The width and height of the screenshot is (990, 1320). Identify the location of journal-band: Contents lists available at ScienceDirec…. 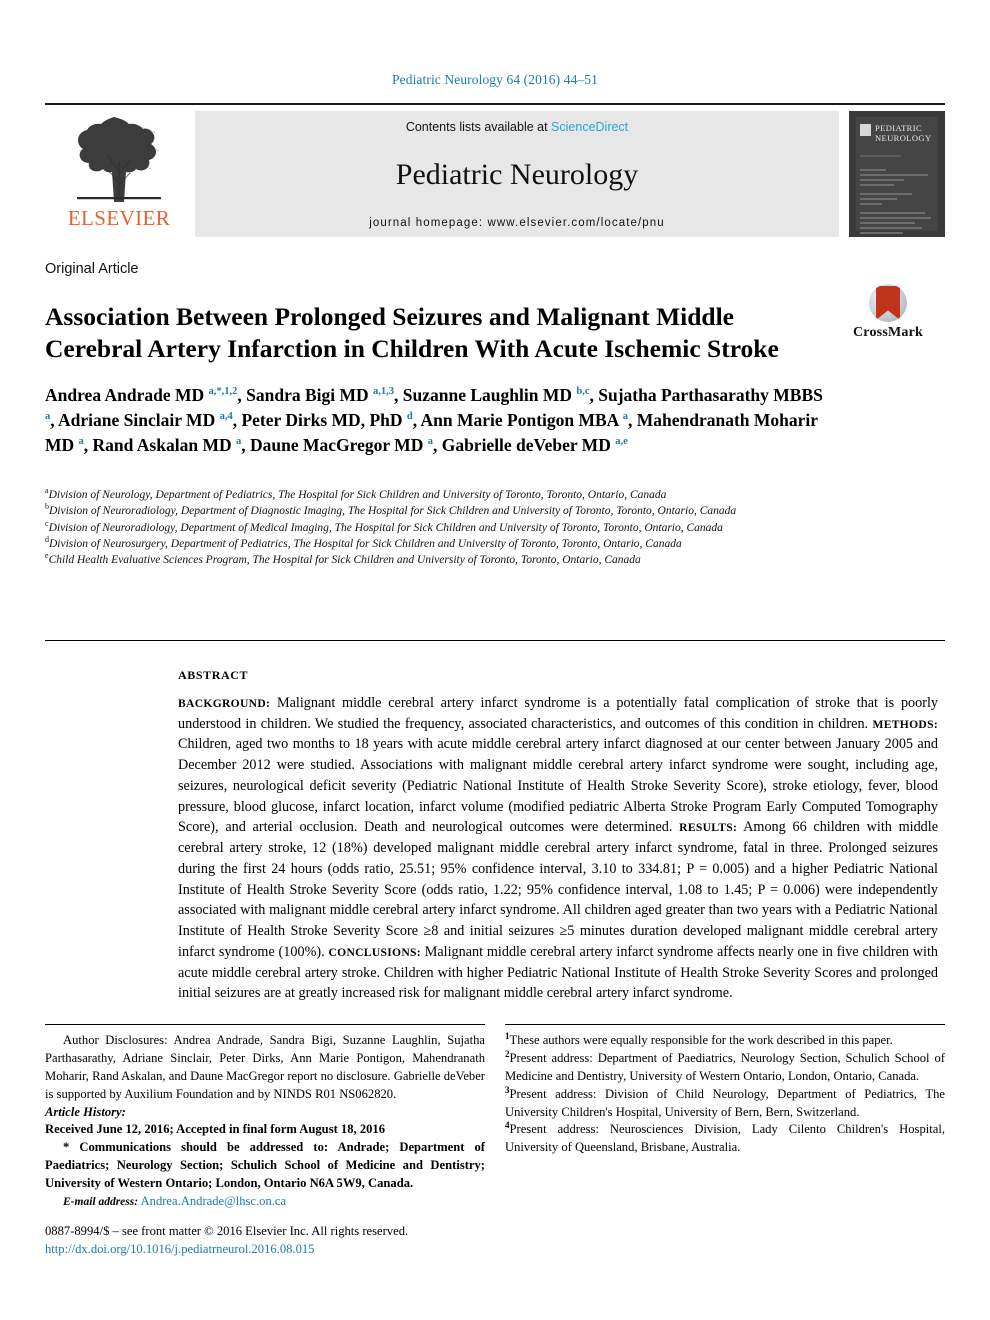
(517, 174).